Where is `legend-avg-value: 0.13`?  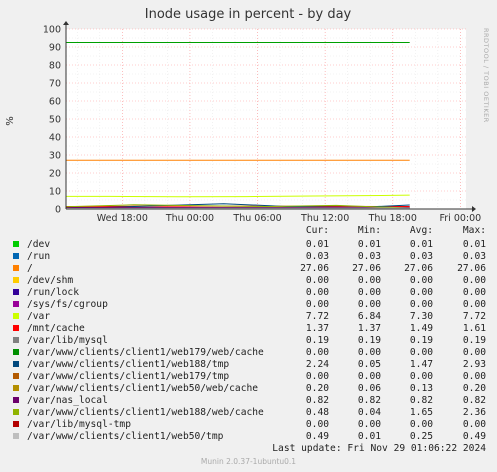
legend-avg-value: 0.13 is located at coordinates (421, 388).